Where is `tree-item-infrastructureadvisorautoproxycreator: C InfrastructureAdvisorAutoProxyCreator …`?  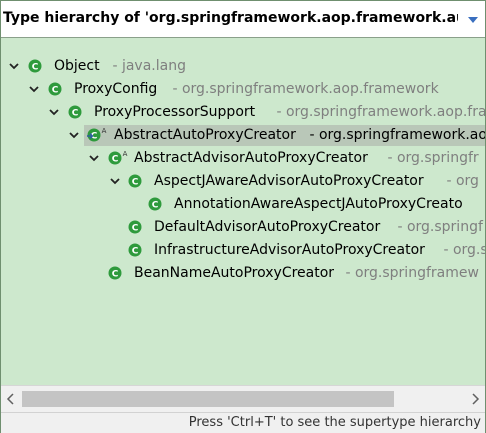
tree-item-infrastructureadvisorautoproxycreator: C InfrastructureAdvisorAutoProxyCreator … is located at coordinates (243, 250).